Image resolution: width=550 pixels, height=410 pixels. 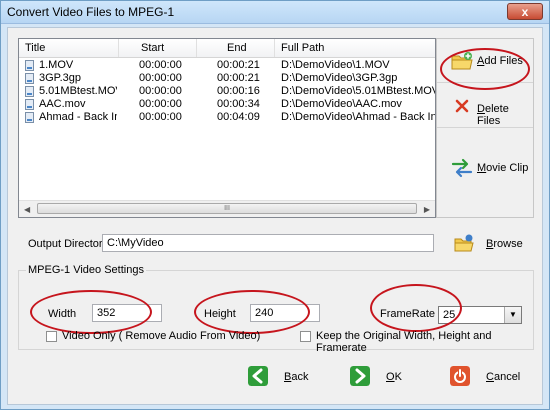 I want to click on delete-icon, so click(x=462, y=106).